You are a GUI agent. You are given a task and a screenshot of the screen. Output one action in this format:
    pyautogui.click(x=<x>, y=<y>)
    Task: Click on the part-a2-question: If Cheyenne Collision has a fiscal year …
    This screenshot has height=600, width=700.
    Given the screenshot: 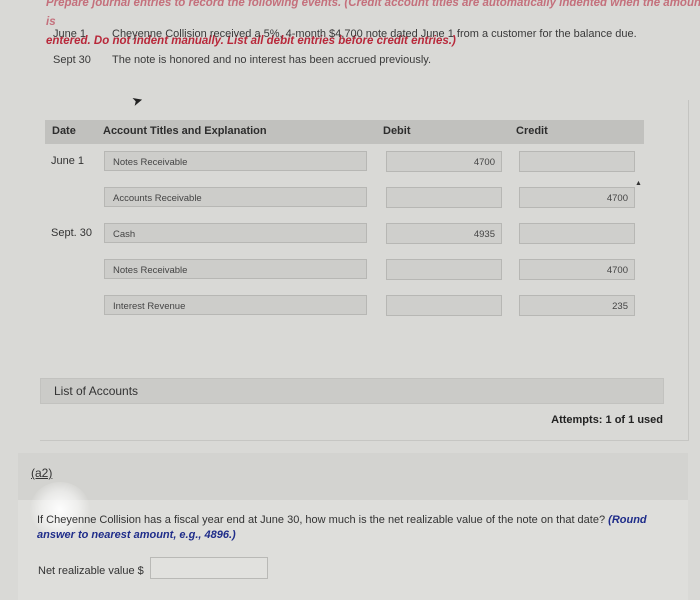 What is the action you would take?
    pyautogui.click(x=352, y=528)
    